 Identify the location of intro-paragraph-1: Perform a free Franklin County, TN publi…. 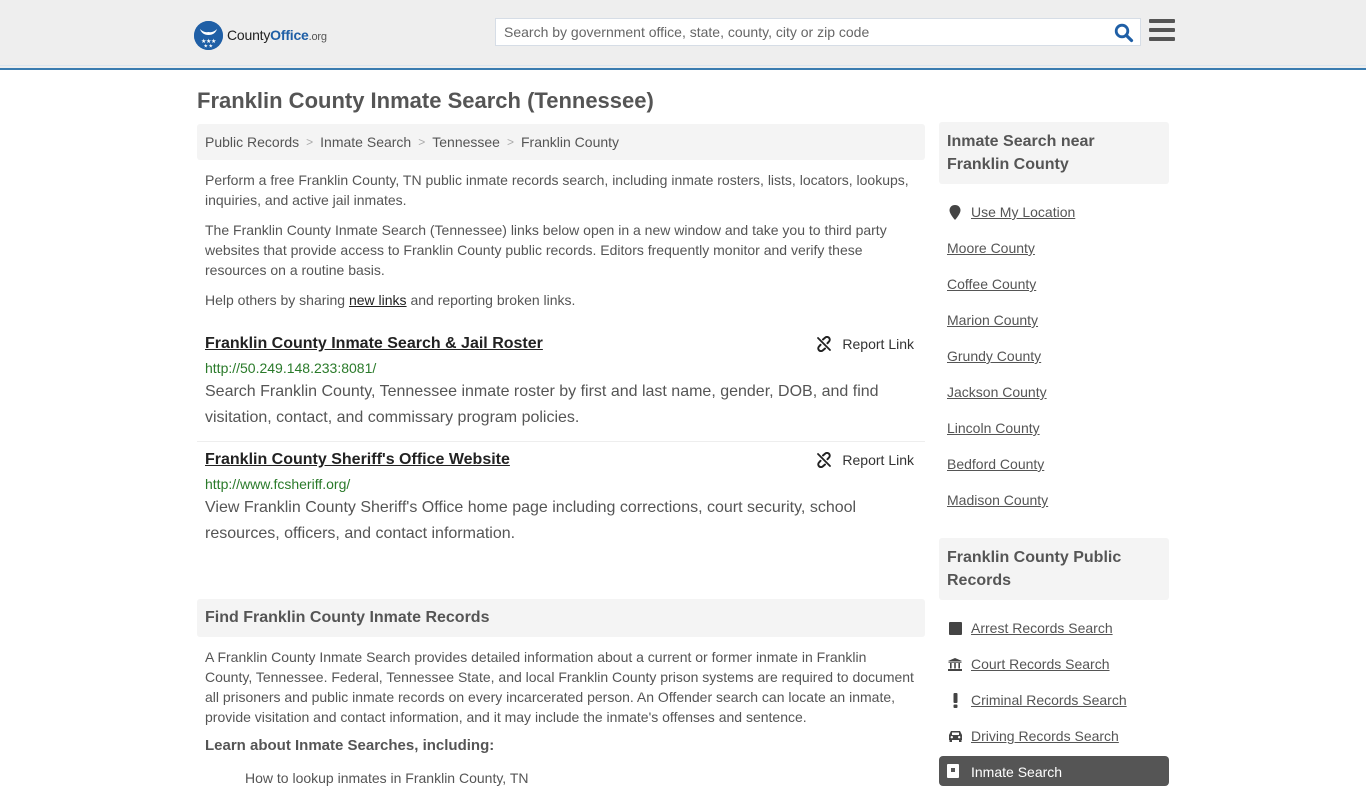
(557, 190).